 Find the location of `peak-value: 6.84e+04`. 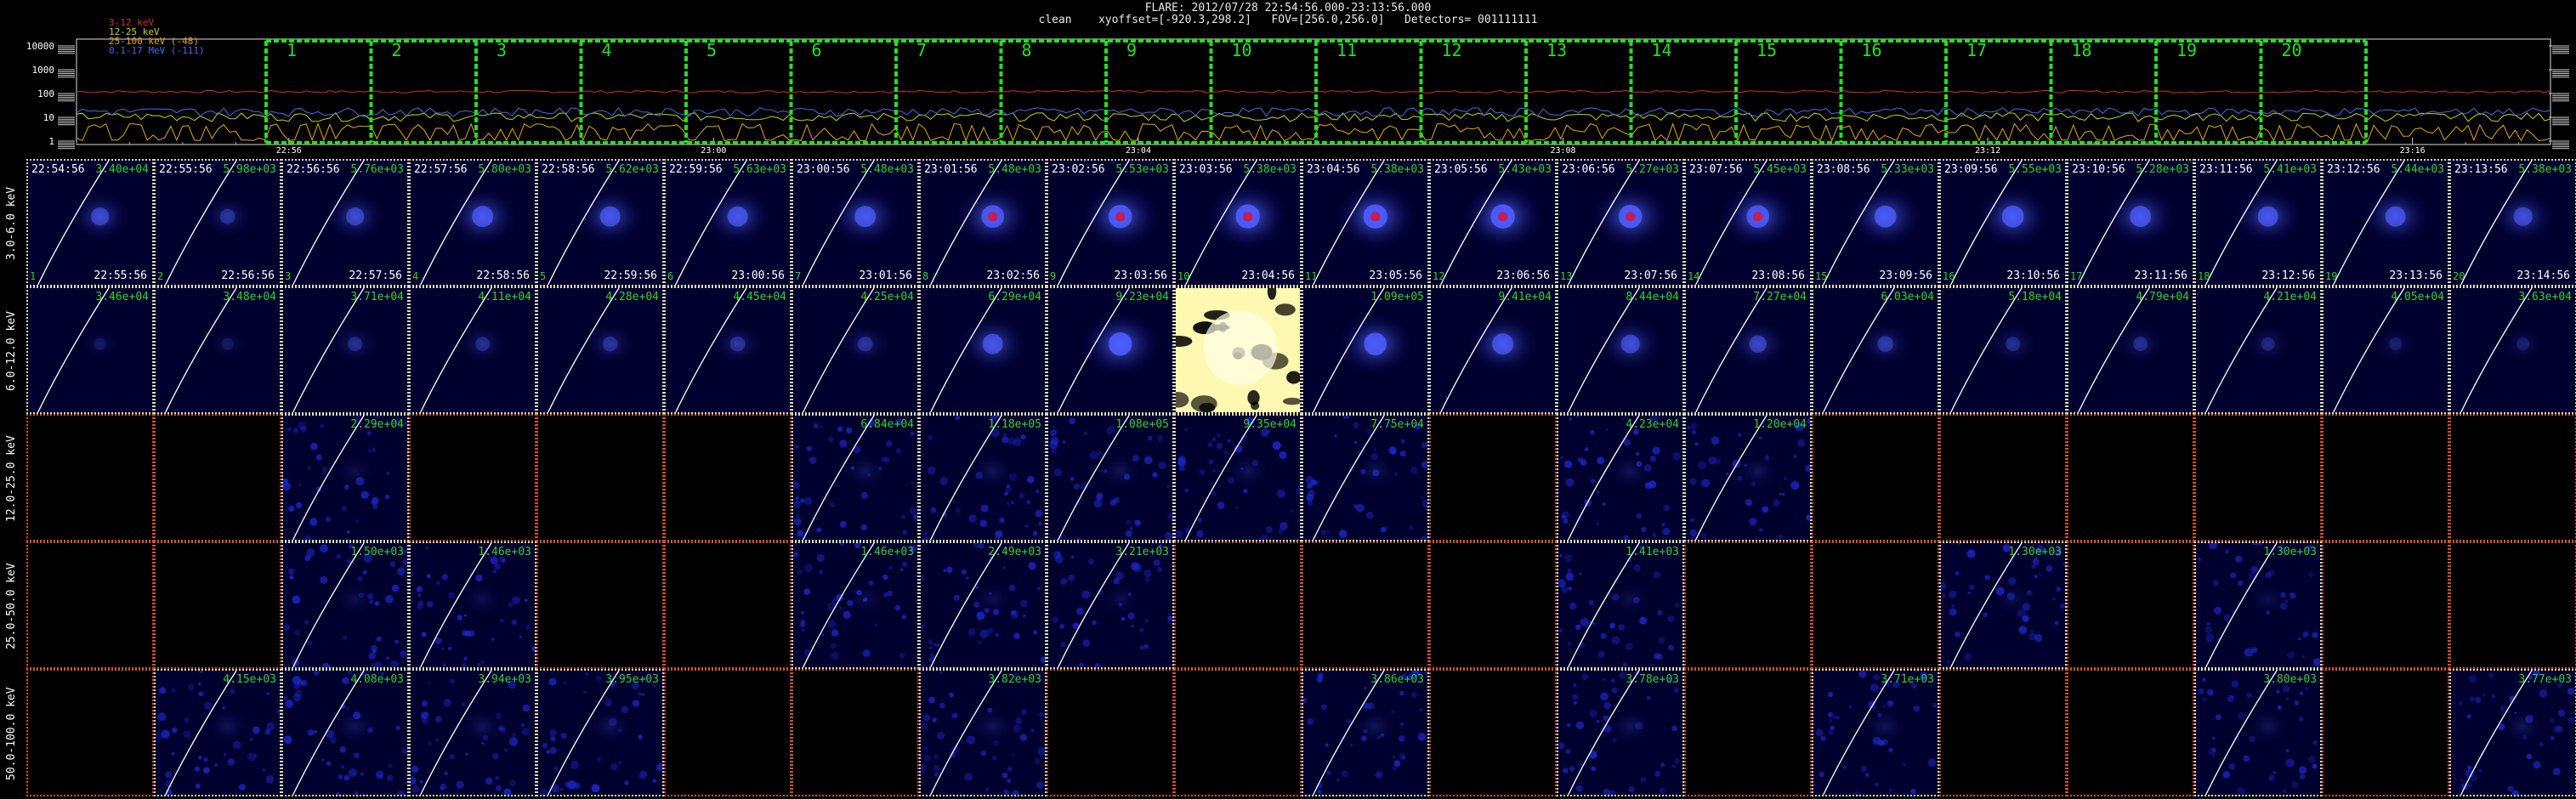

peak-value: 6.84e+04 is located at coordinates (887, 424).